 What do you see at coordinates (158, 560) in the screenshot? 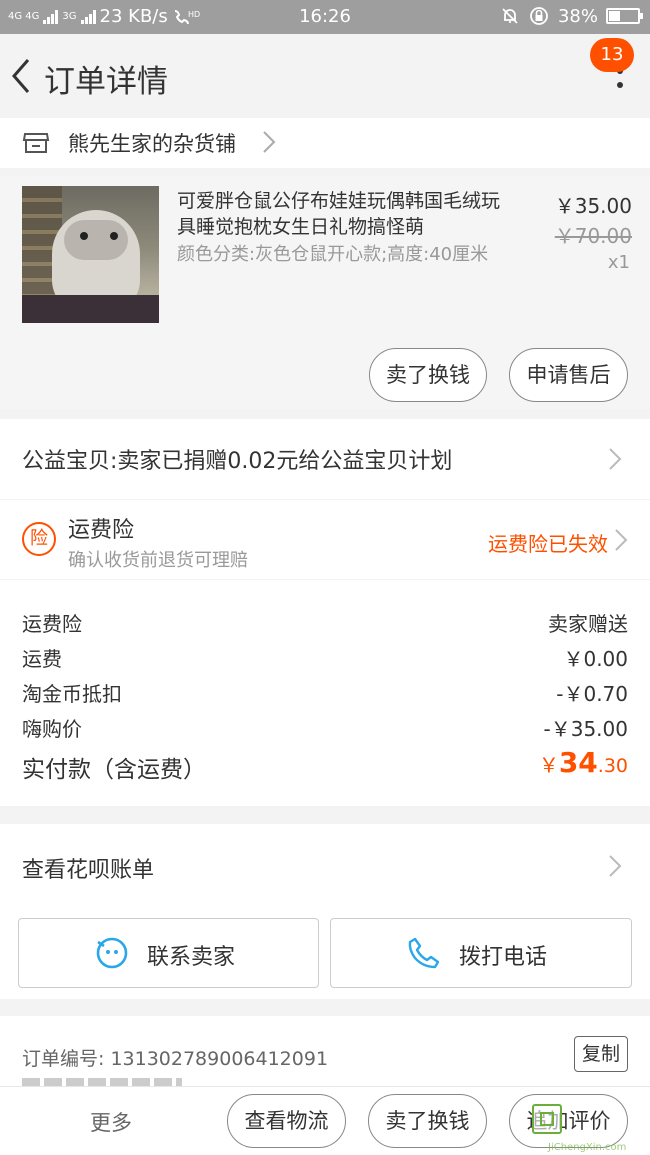
I see `insurance-subtitle: 确认收货前退货可理赔` at bounding box center [158, 560].